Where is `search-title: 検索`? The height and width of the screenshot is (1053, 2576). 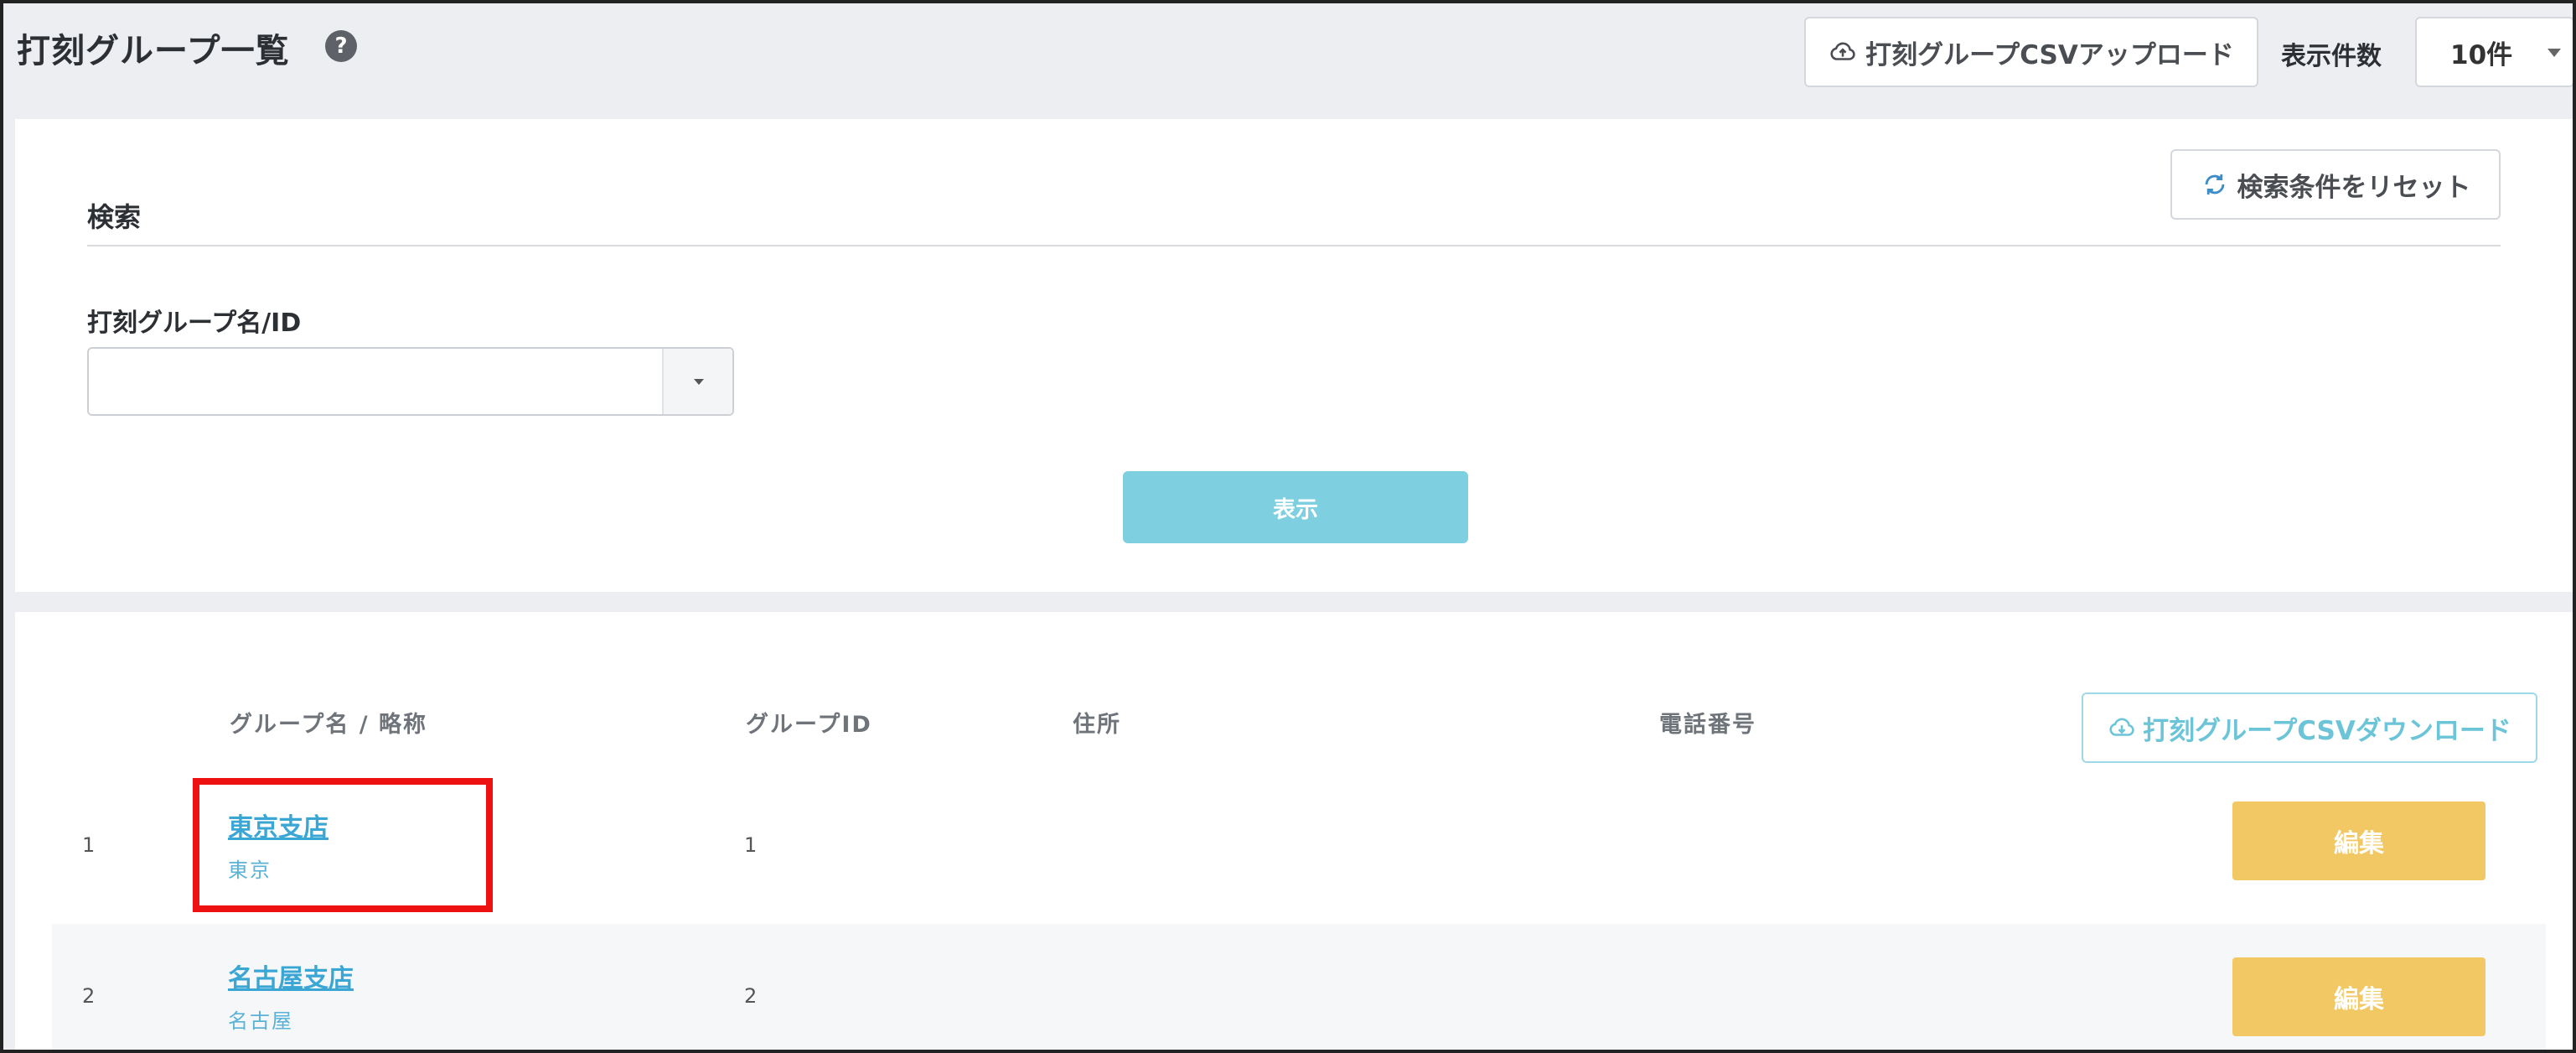 search-title: 検索 is located at coordinates (114, 217).